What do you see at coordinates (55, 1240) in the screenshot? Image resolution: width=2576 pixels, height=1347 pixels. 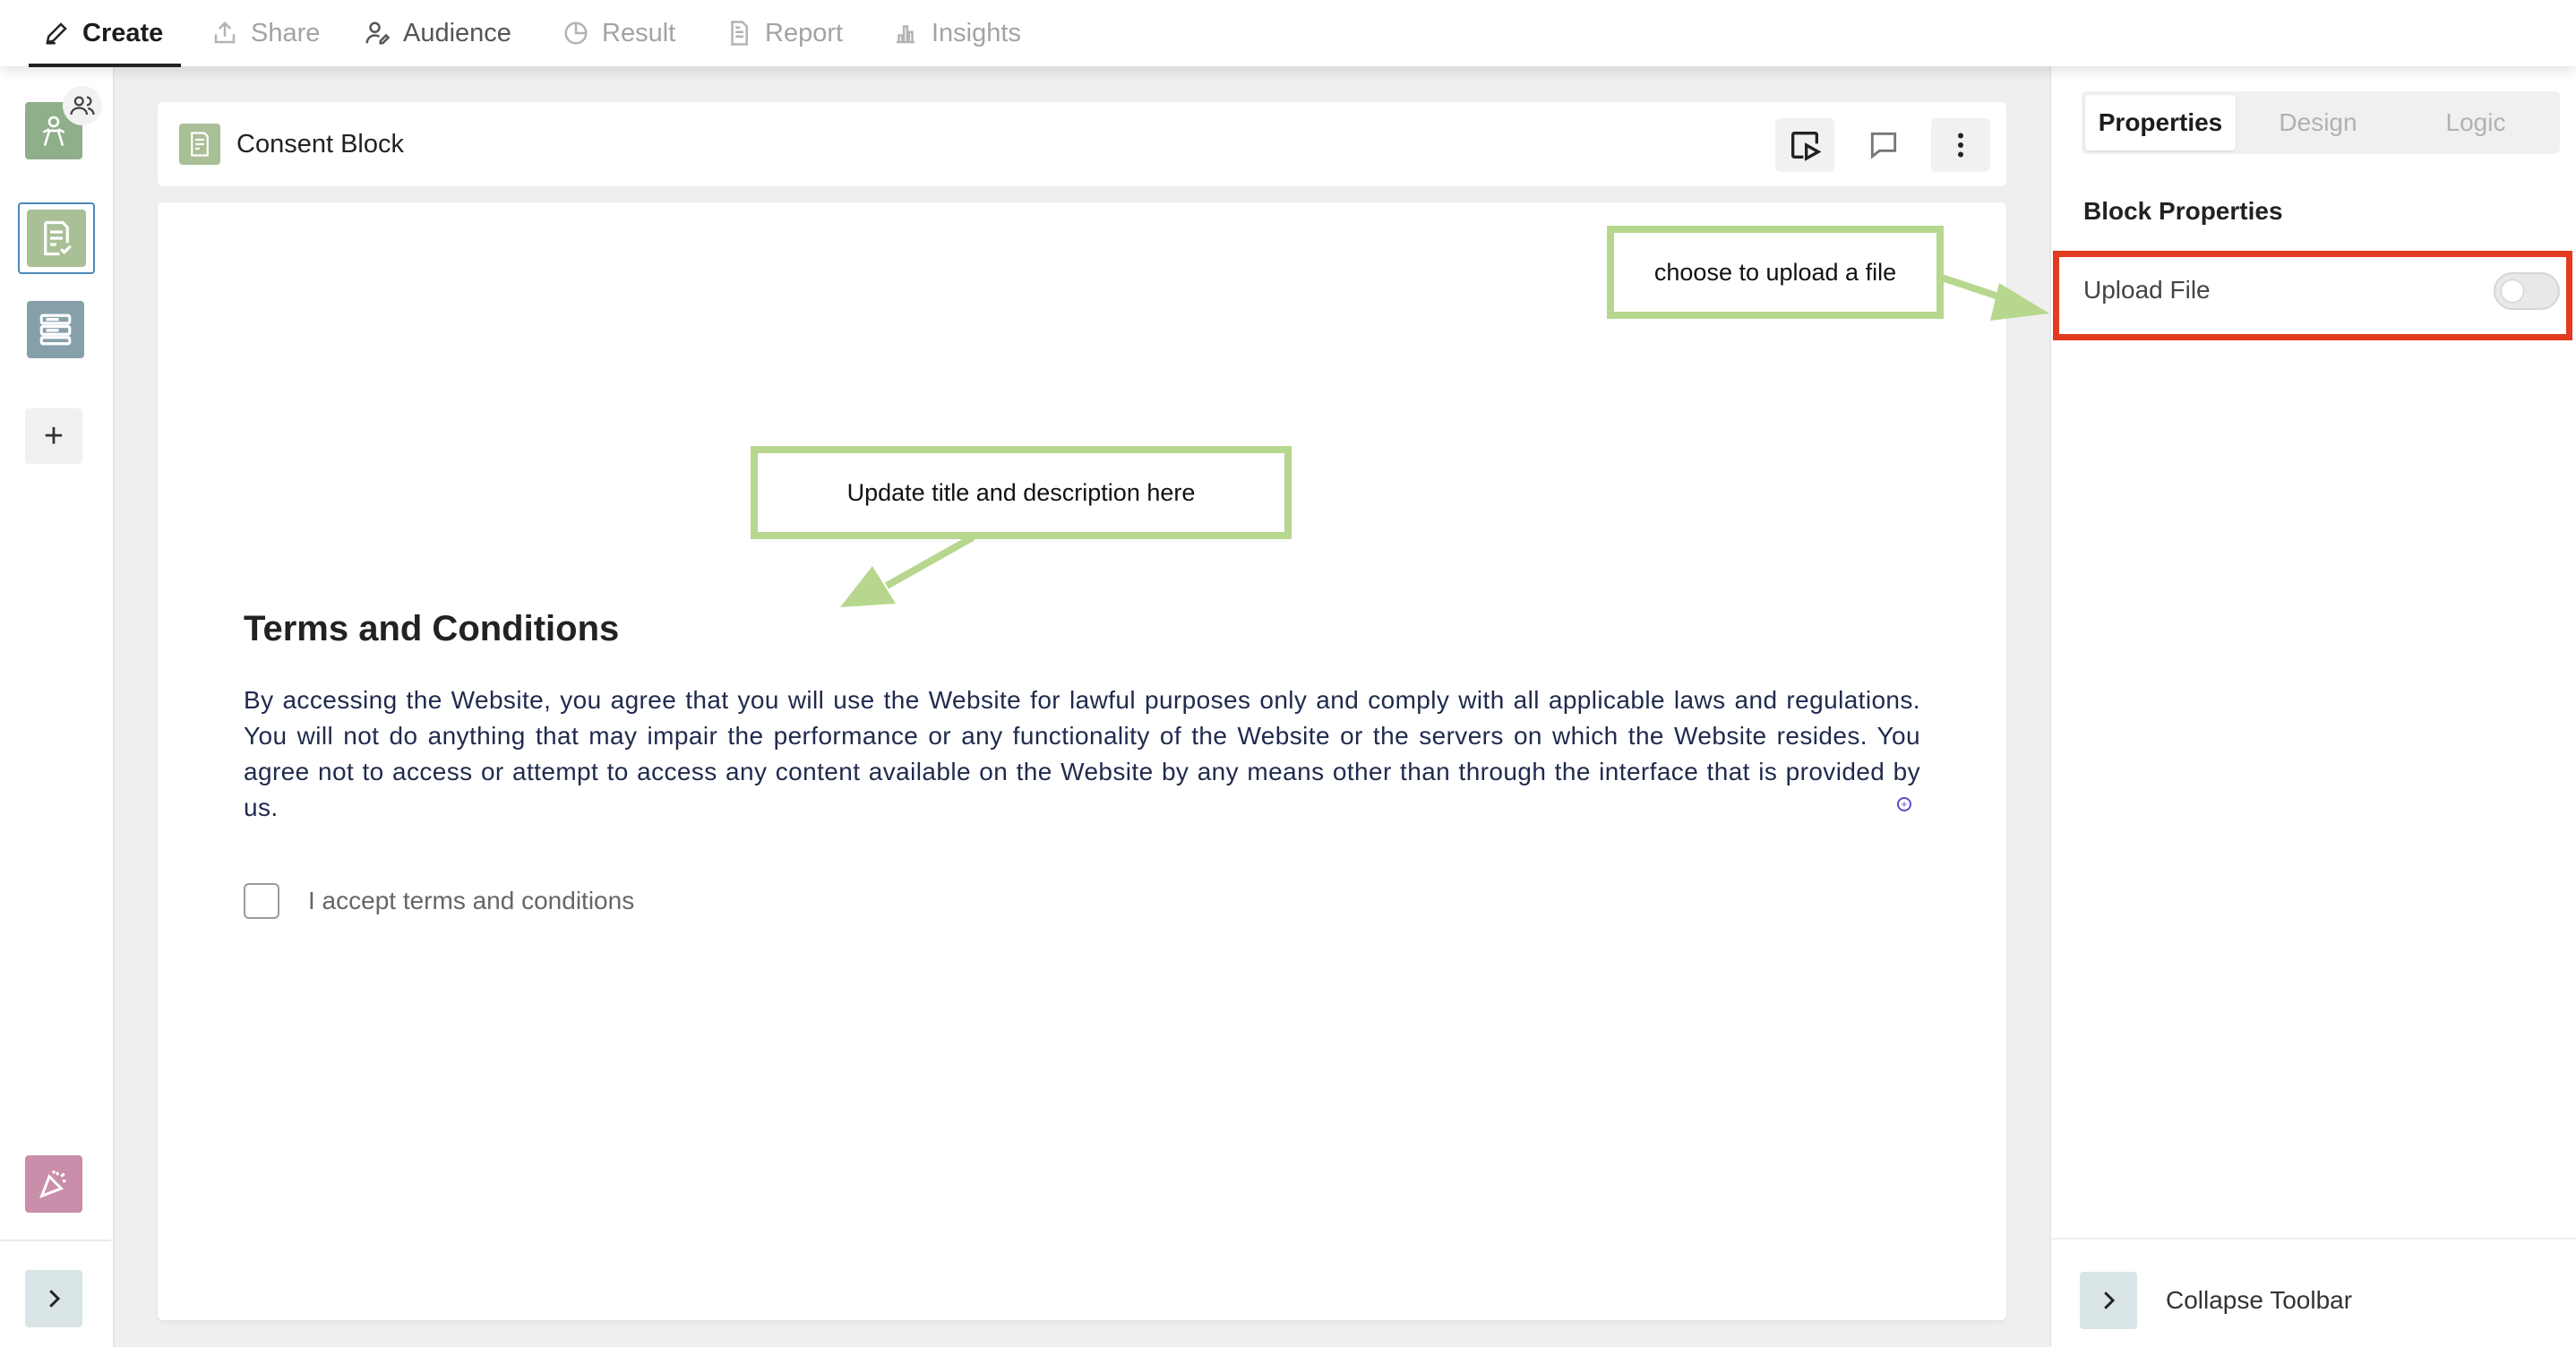 I see `sidebar-divider` at bounding box center [55, 1240].